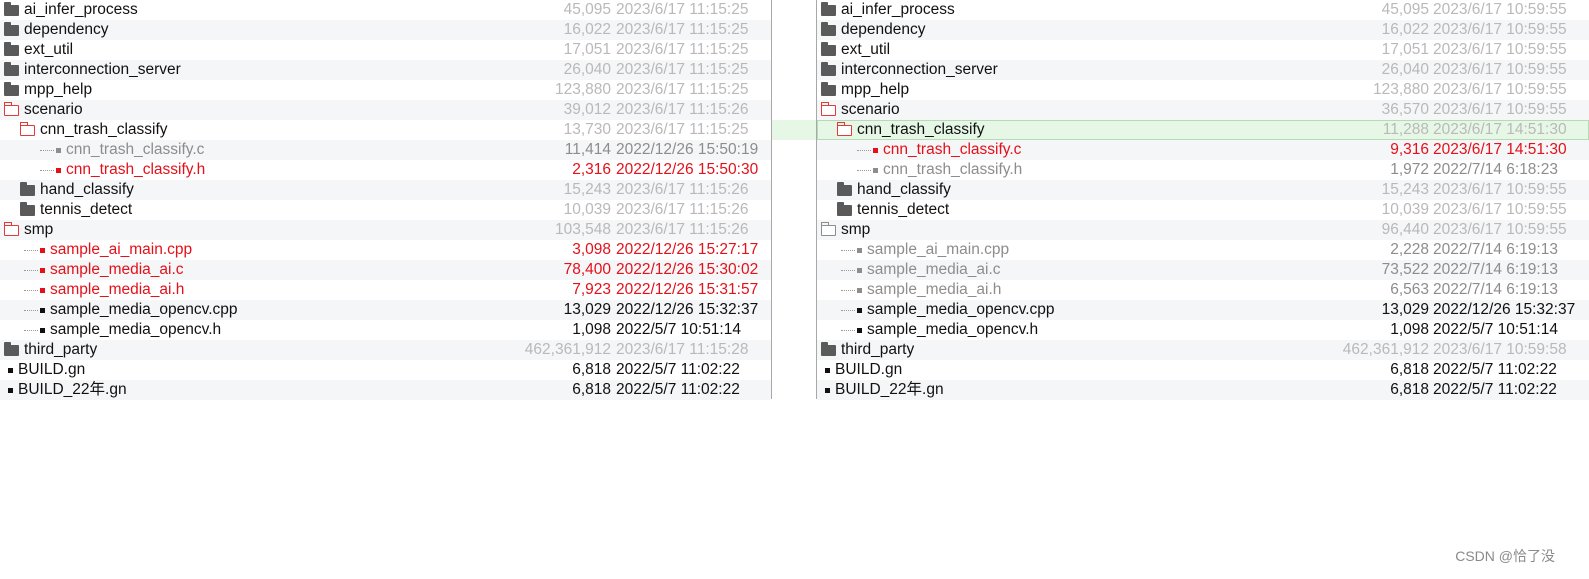  I want to click on file-size: 15,243, so click(1405, 189).